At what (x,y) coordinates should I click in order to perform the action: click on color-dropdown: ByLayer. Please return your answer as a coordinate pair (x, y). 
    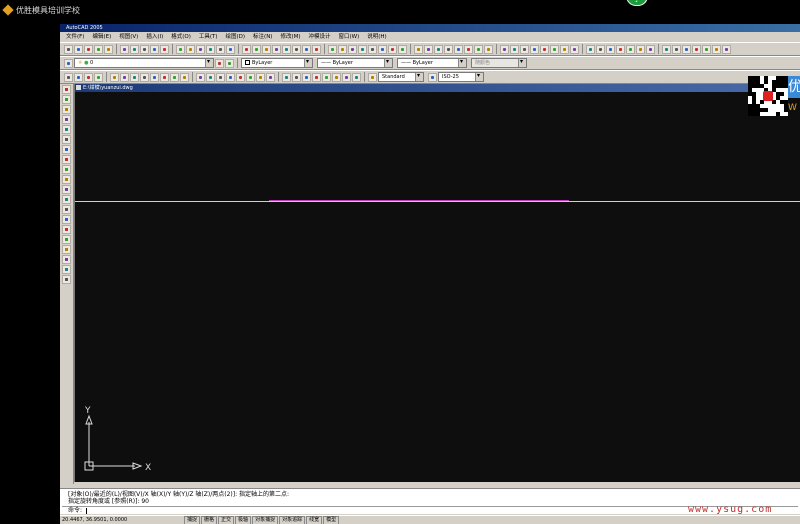
    Looking at the image, I should click on (277, 63).